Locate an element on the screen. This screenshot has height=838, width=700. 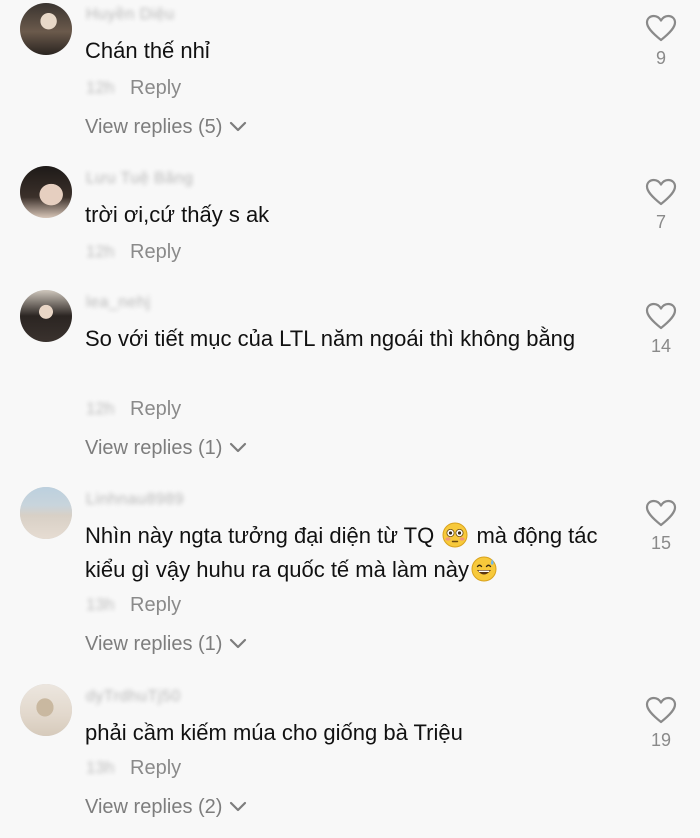
like-count: 19 is located at coordinates (661, 740).